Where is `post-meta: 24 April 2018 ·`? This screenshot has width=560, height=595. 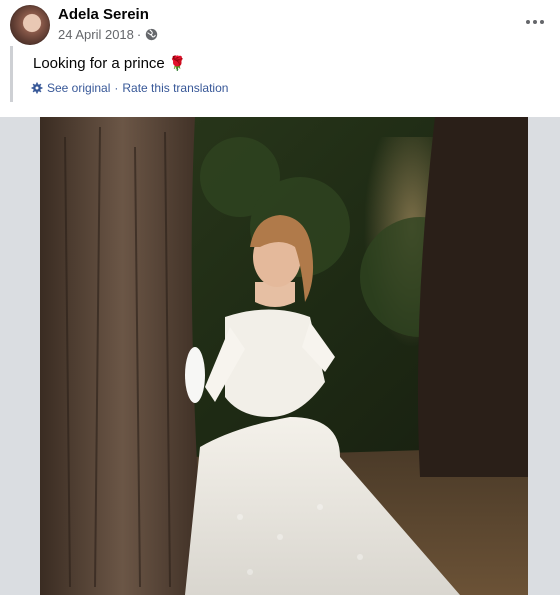
post-meta: 24 April 2018 · is located at coordinates (108, 34).